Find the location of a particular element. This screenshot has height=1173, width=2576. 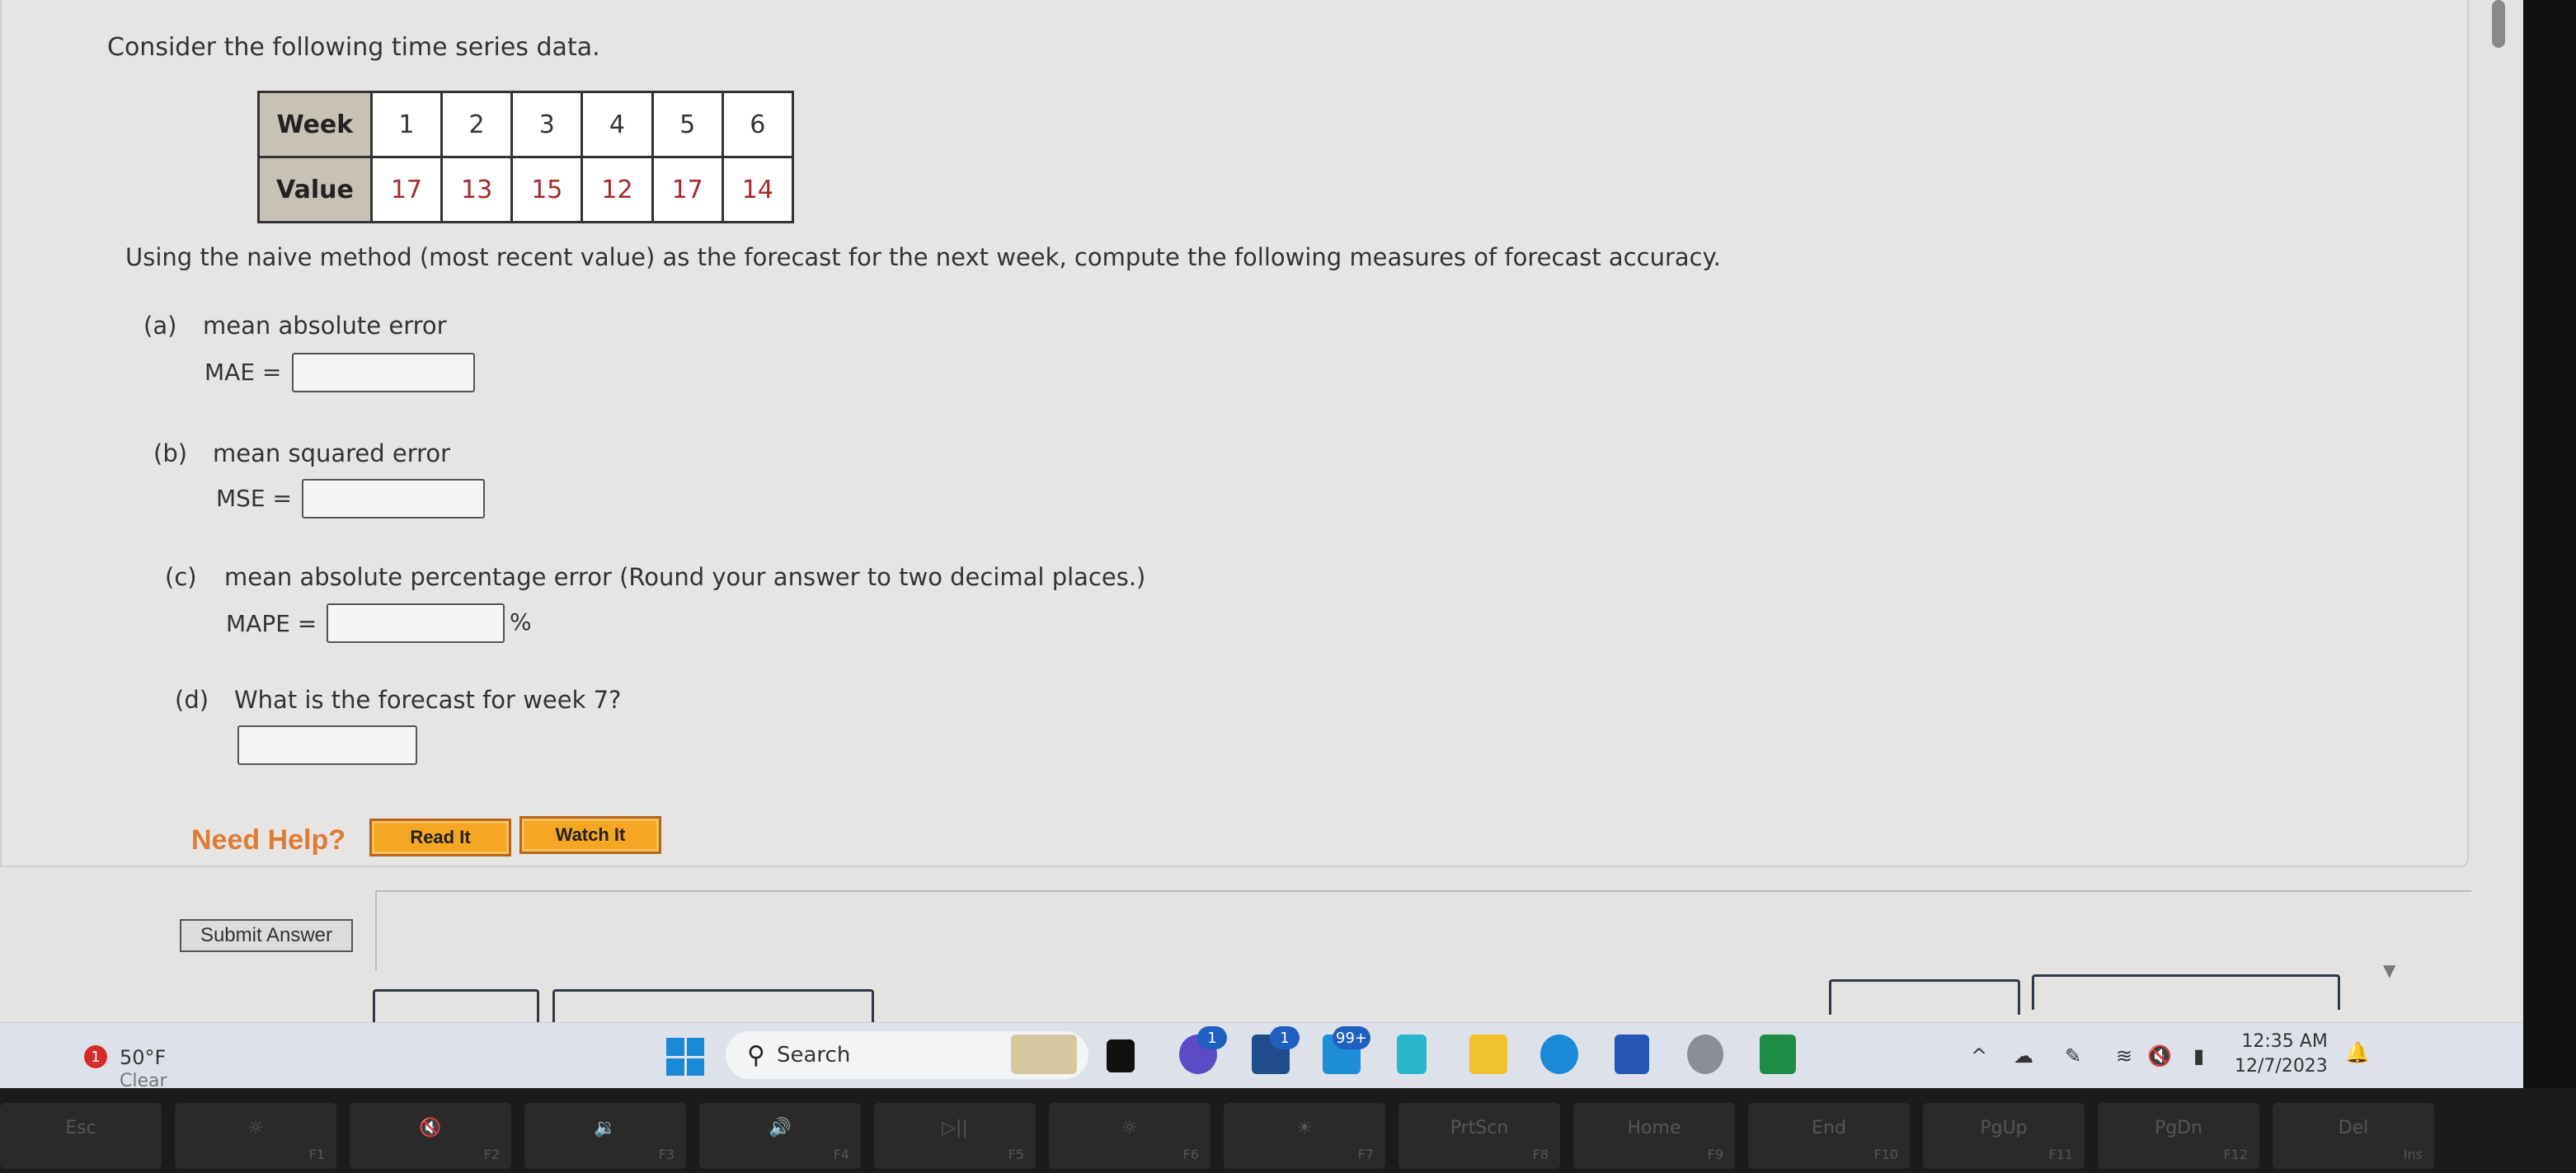

part-d: (d) What is the forecast for week 7? is located at coordinates (398, 700).